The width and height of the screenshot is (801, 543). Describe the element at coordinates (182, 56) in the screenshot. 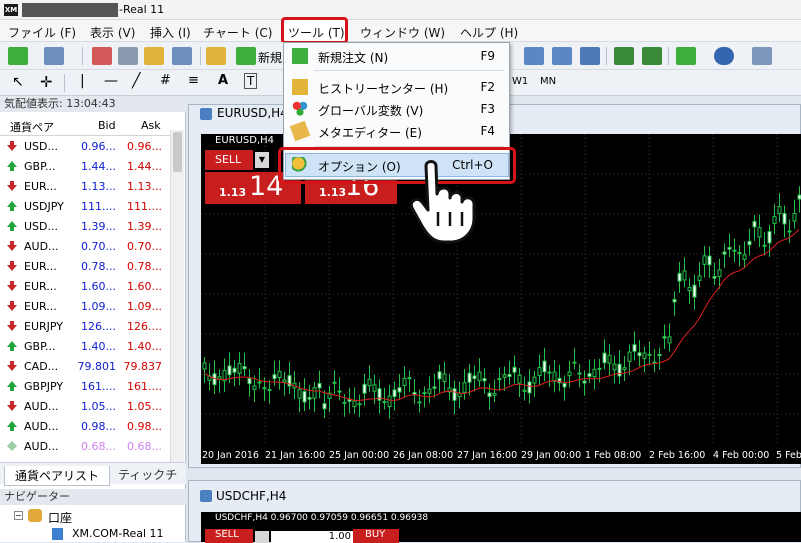

I see `terminal-icon` at that location.